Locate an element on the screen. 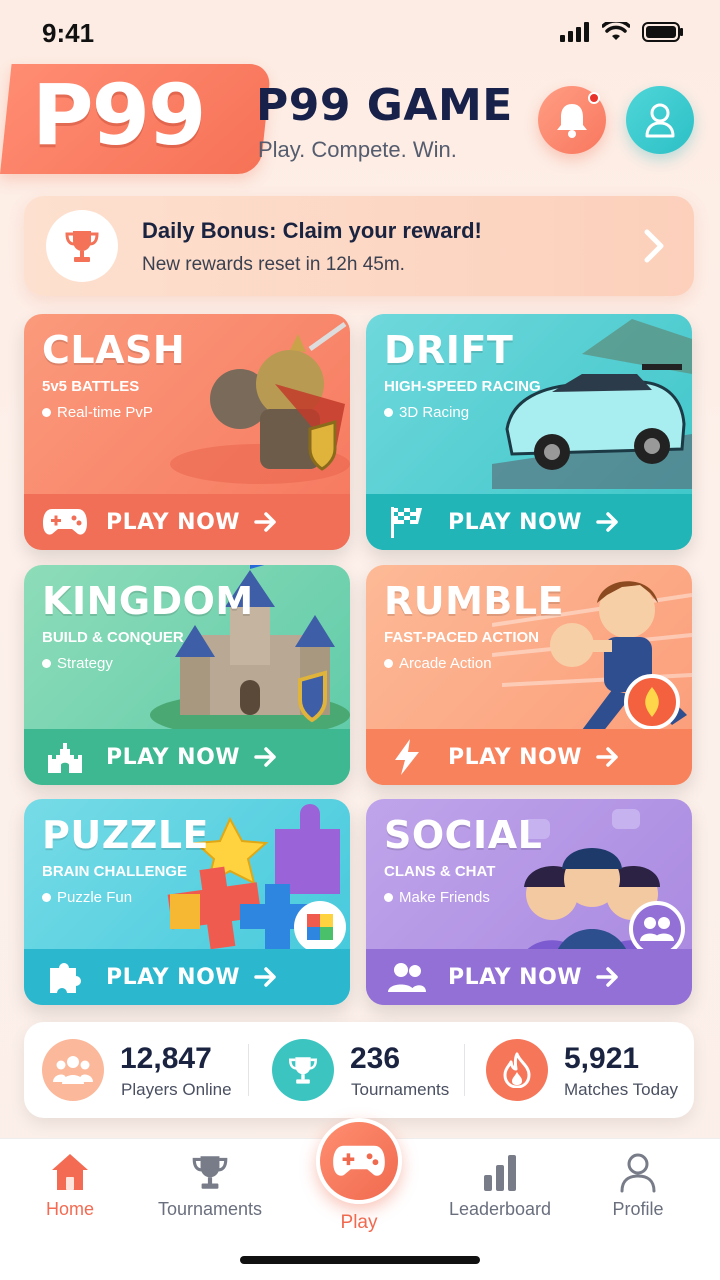 This screenshot has width=720, height=1280. stat-value: 12,847 is located at coordinates (166, 1058).